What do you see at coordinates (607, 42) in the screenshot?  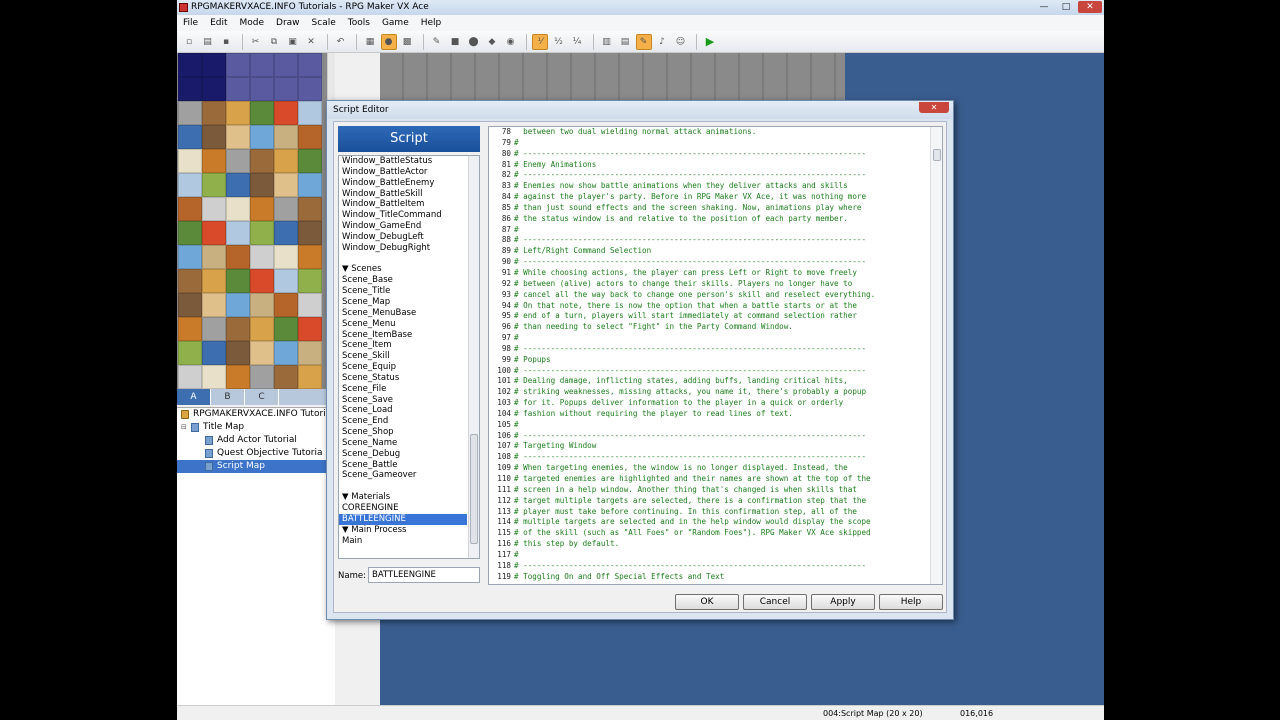 I see `database-icon: ▥` at bounding box center [607, 42].